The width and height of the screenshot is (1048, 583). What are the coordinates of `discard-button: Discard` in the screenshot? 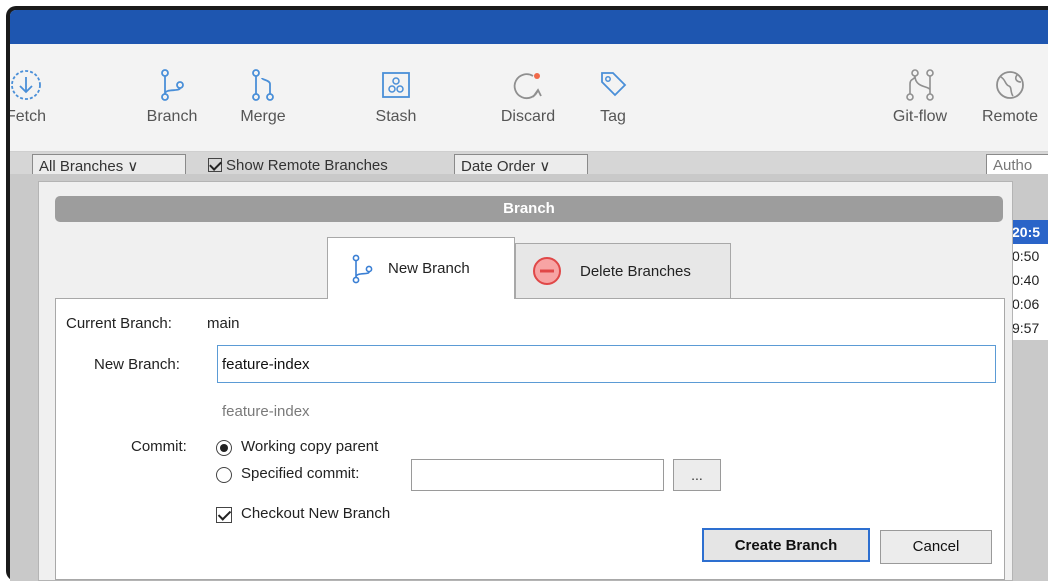 It's located at (528, 97).